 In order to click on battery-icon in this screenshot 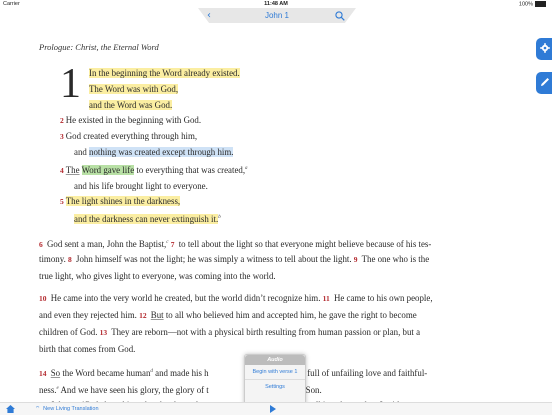, I will do `click(540, 4)`.